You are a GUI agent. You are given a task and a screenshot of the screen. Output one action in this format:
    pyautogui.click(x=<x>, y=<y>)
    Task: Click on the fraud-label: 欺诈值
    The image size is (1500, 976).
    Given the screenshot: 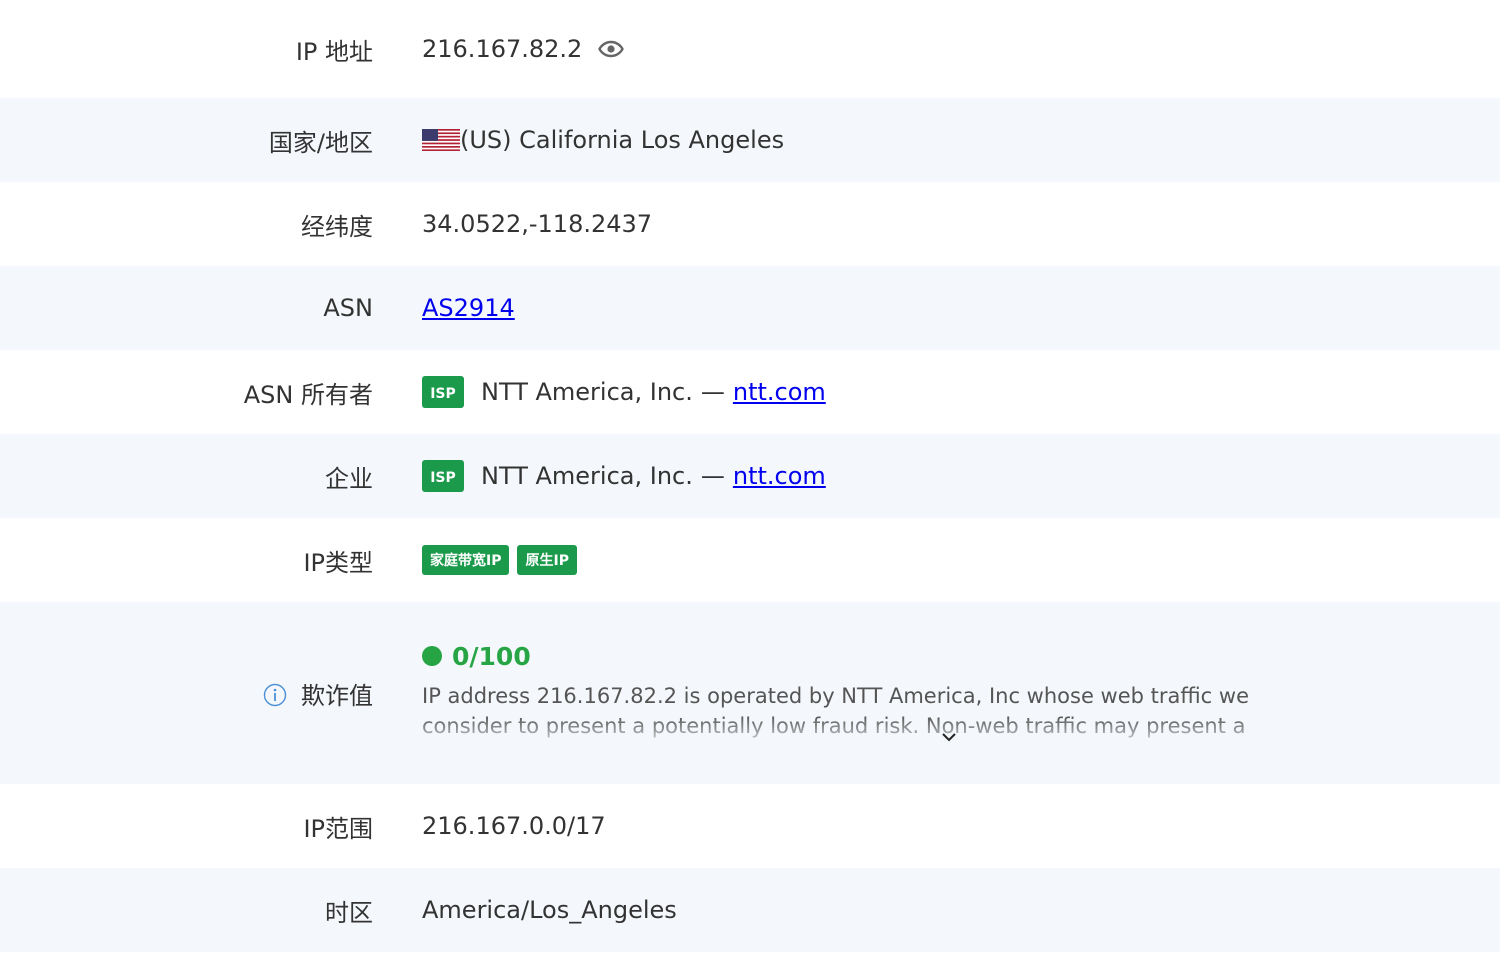 What is the action you would take?
    pyautogui.click(x=337, y=695)
    